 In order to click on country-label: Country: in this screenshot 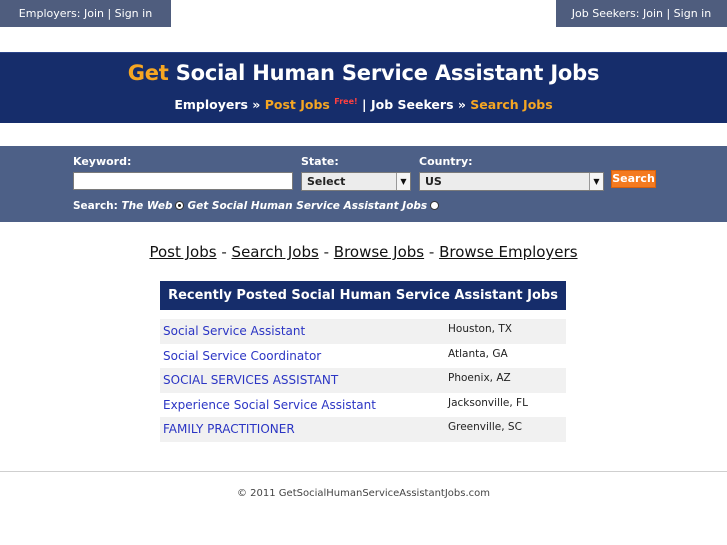, I will do `click(446, 161)`.